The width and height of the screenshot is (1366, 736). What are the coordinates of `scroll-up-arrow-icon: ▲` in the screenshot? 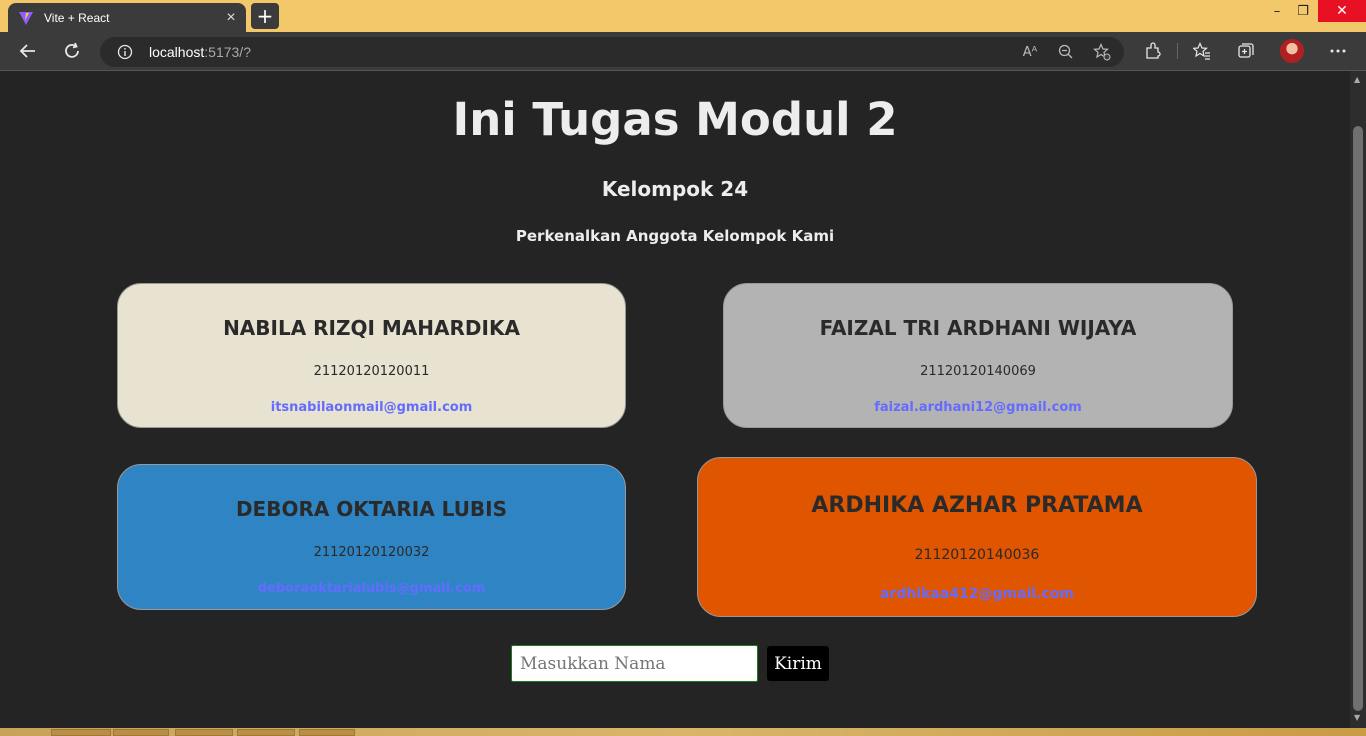 It's located at (1357, 79).